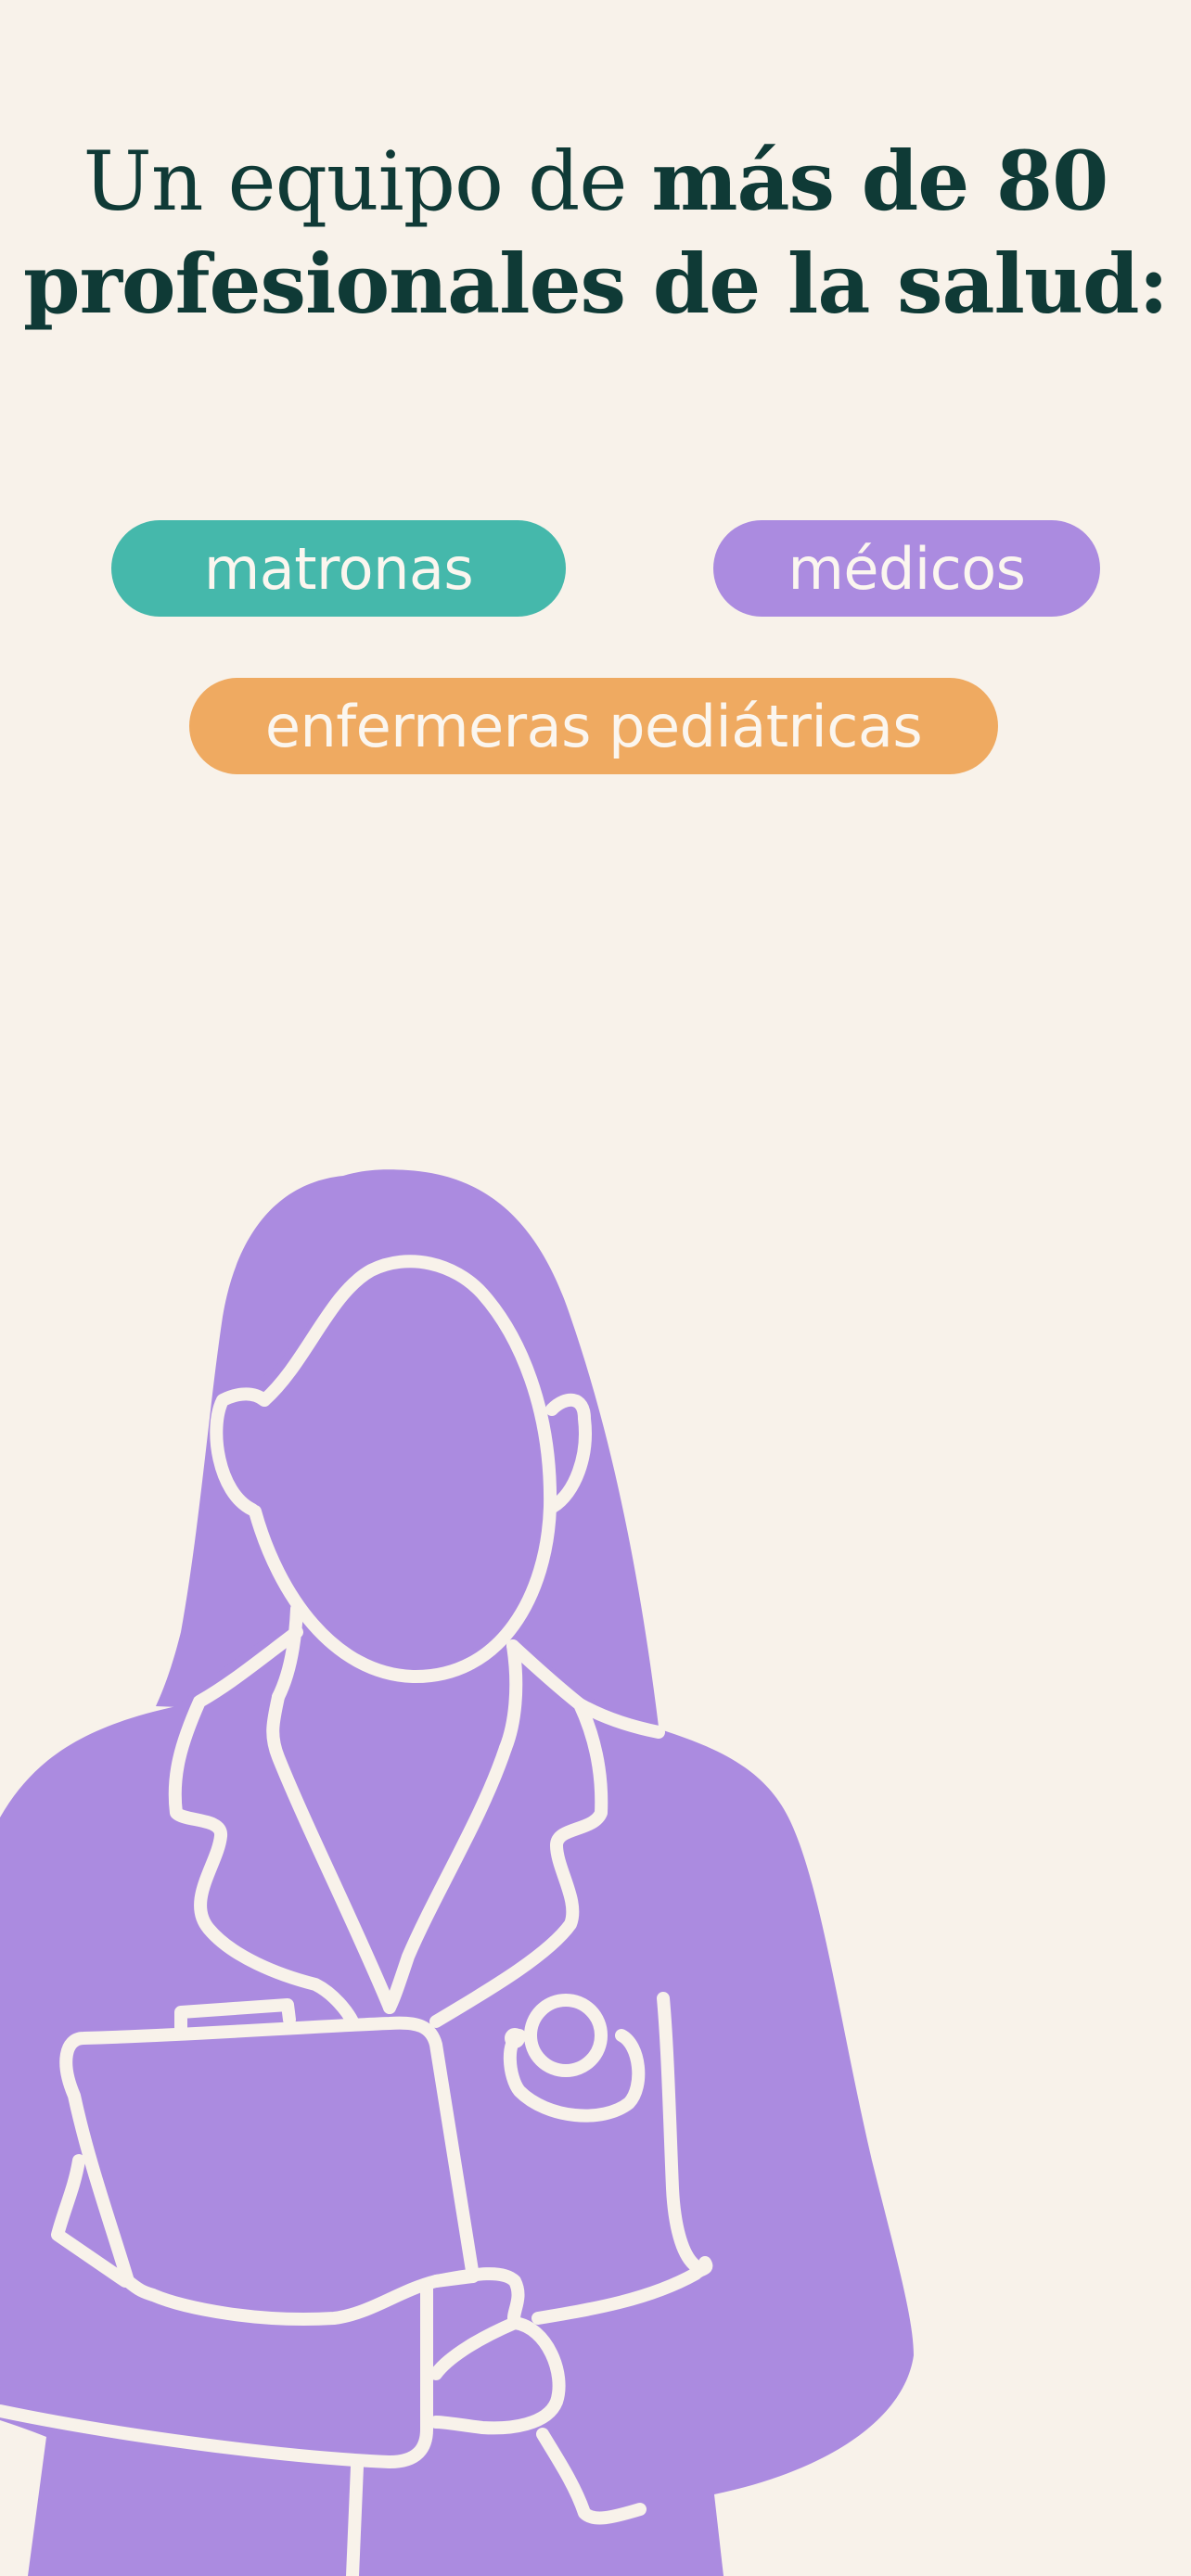 The image size is (1191, 2576). I want to click on title-bold-count: más de 80, so click(879, 181).